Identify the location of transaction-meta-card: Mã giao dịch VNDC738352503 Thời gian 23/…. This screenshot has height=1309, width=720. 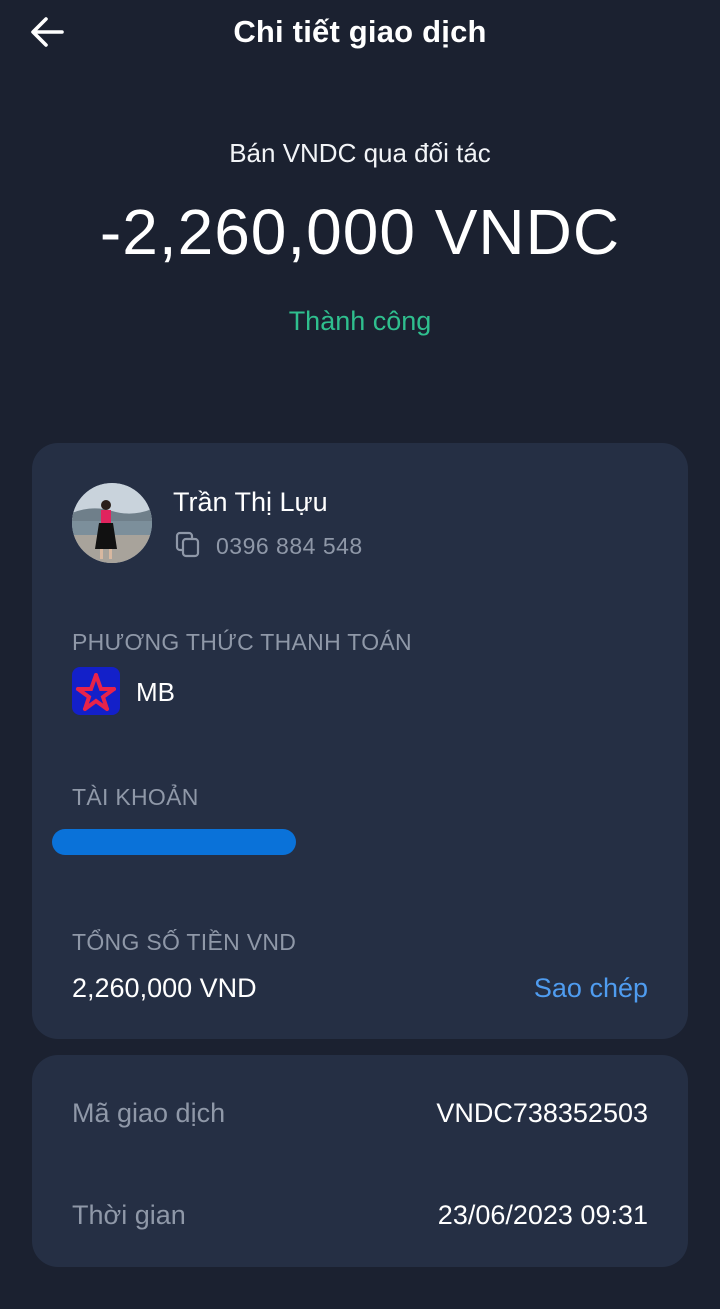
(360, 1161).